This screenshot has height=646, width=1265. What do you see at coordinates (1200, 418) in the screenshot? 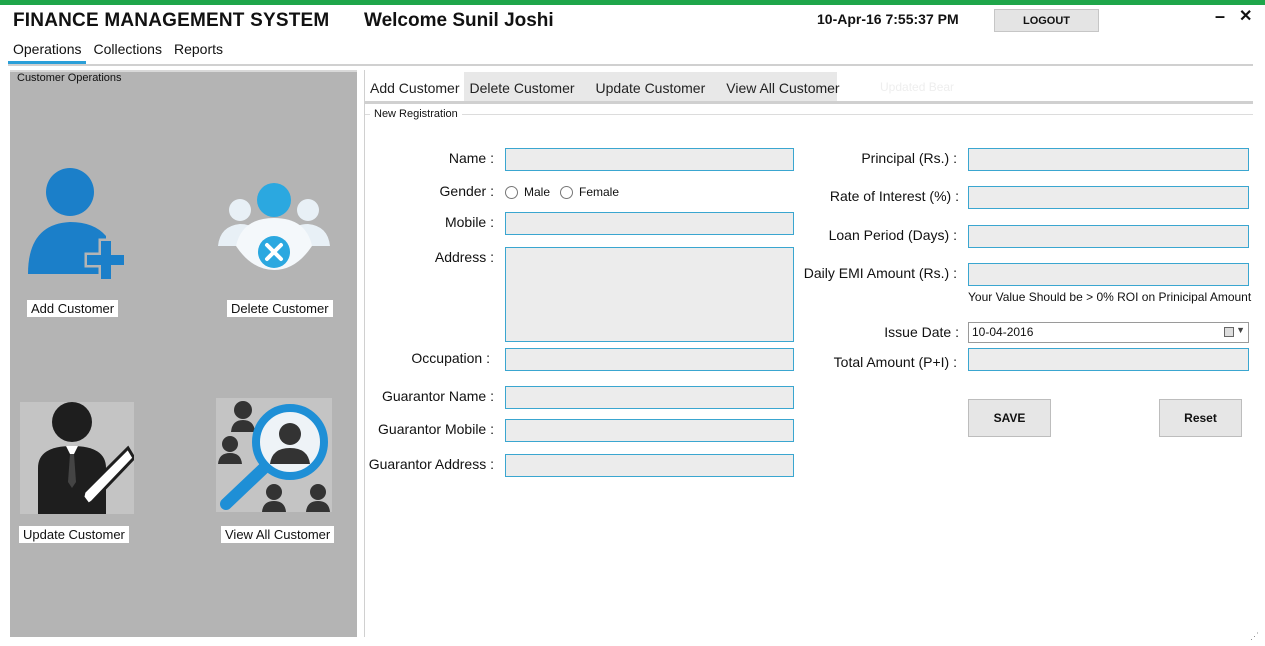
I see `reset-button: Reset` at bounding box center [1200, 418].